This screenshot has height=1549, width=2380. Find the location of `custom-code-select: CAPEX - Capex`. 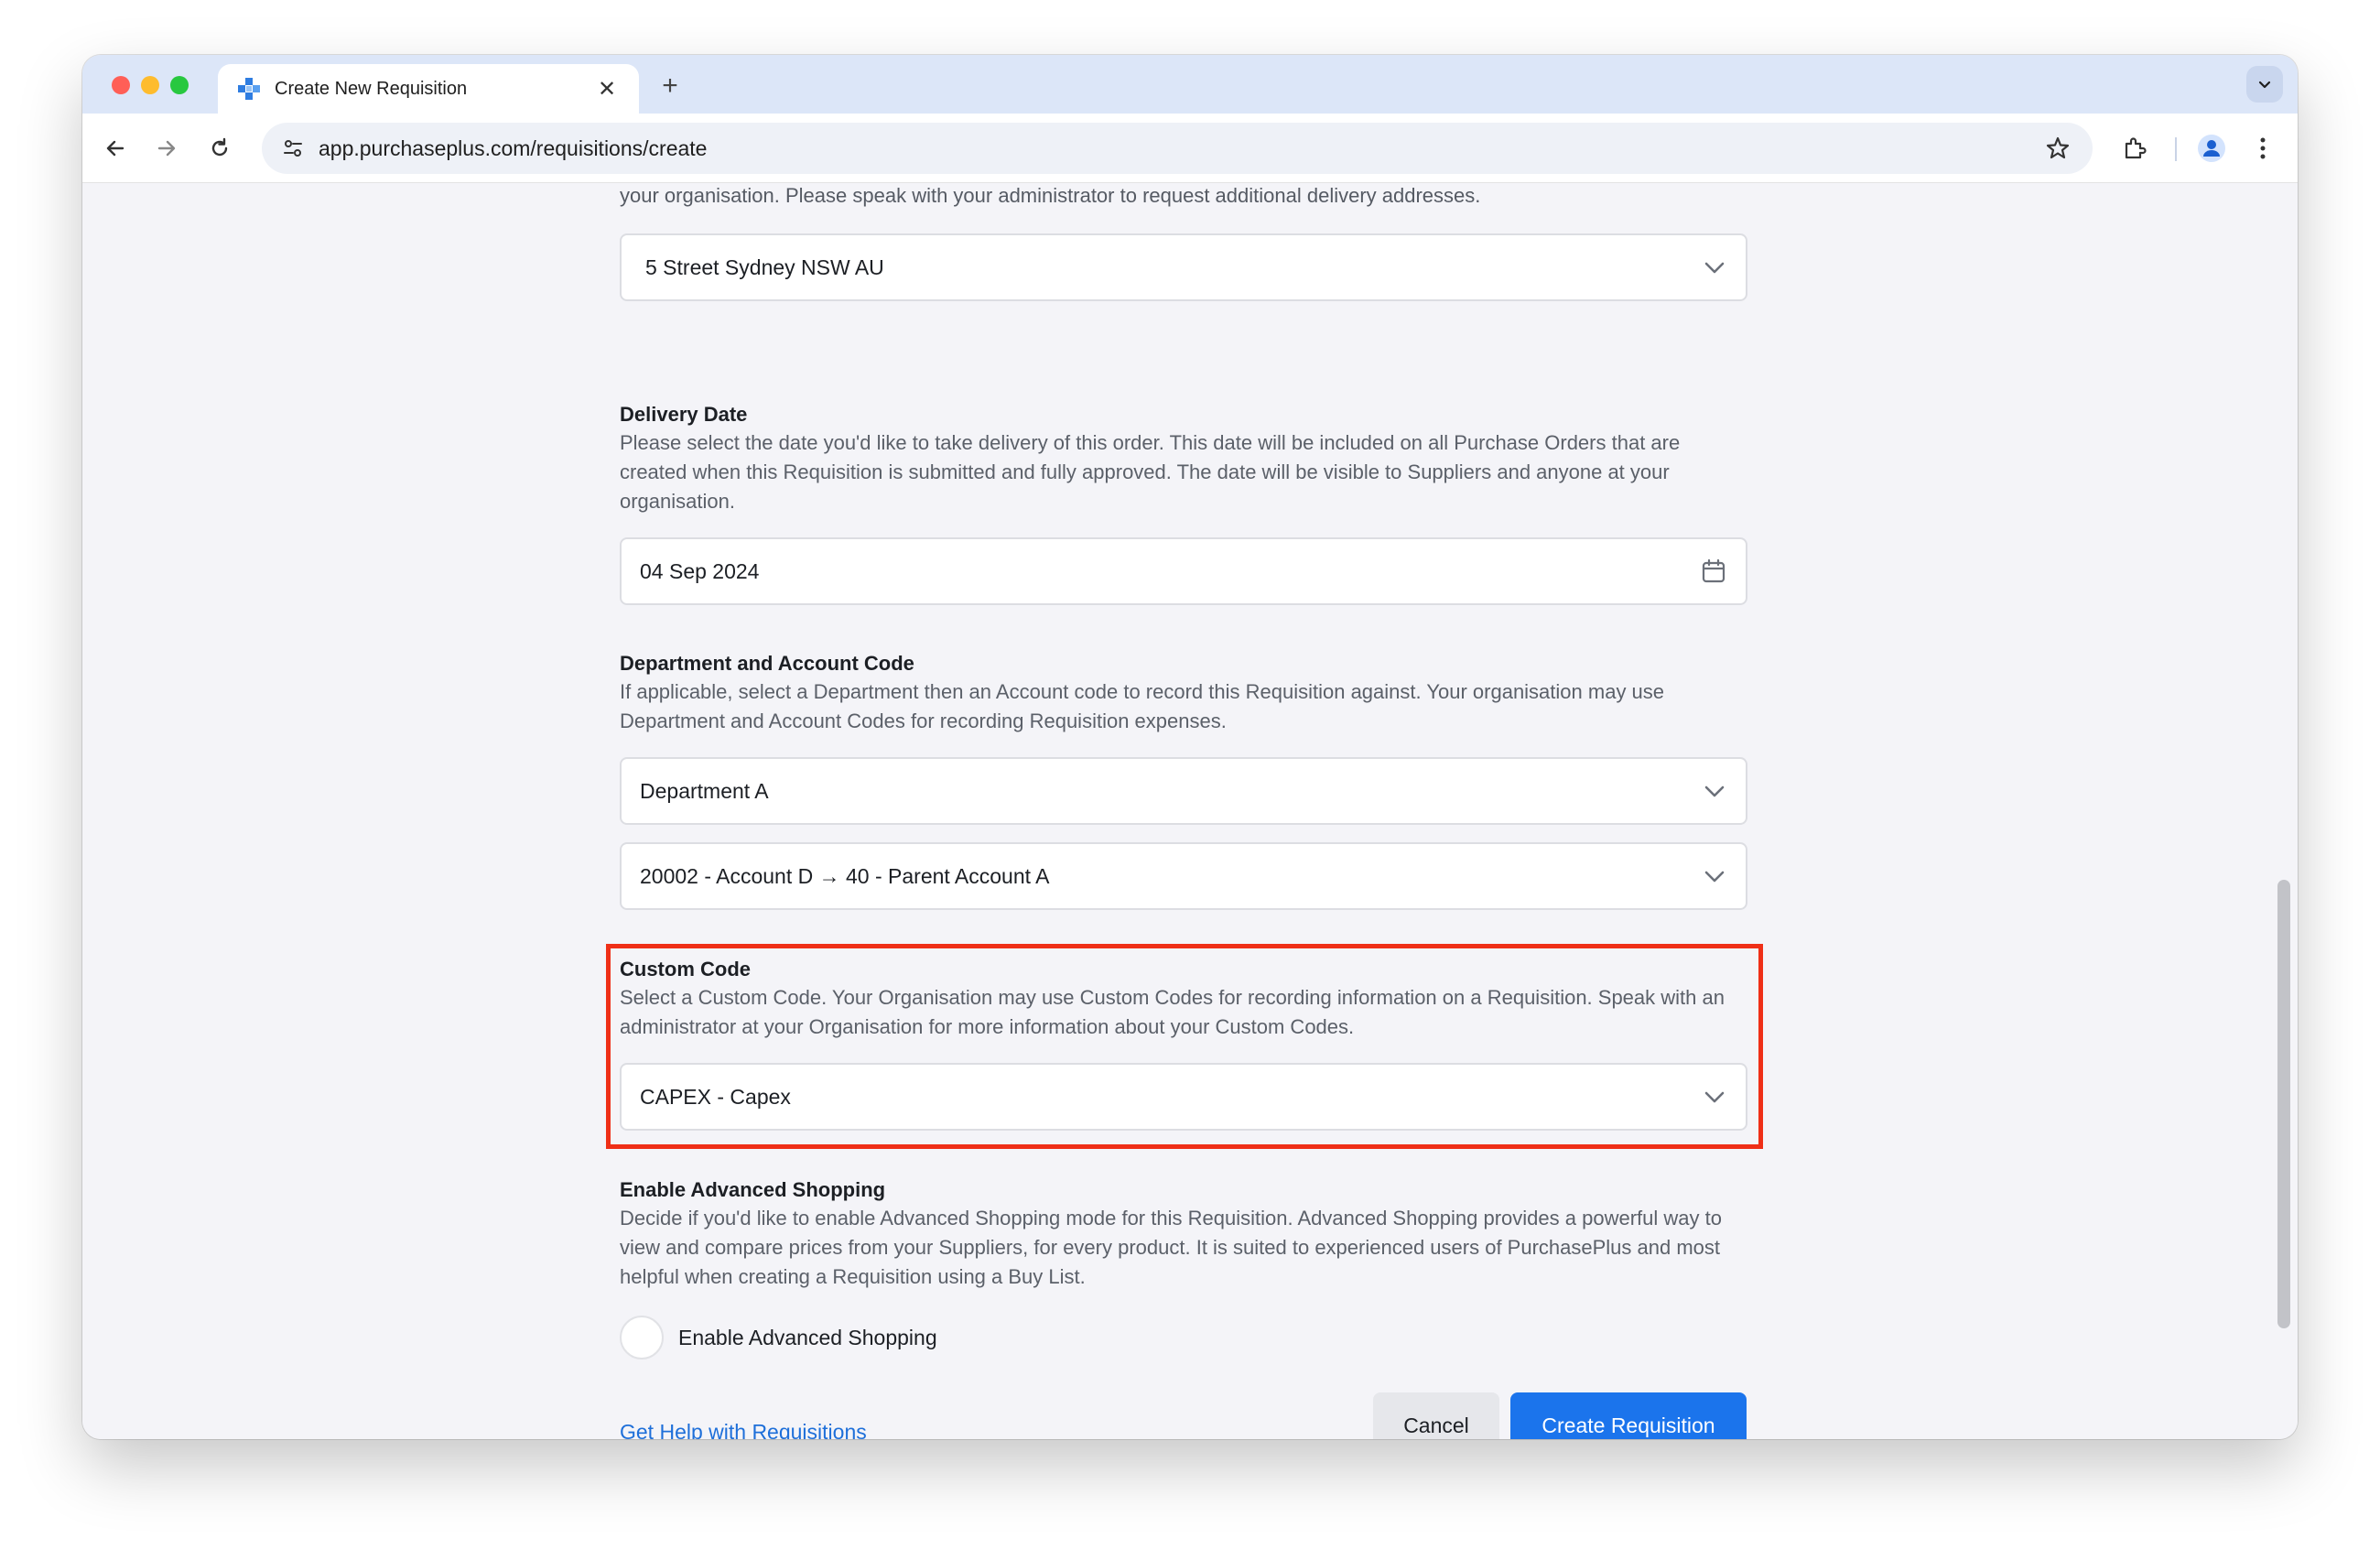

custom-code-select: CAPEX - Capex is located at coordinates (1183, 1097).